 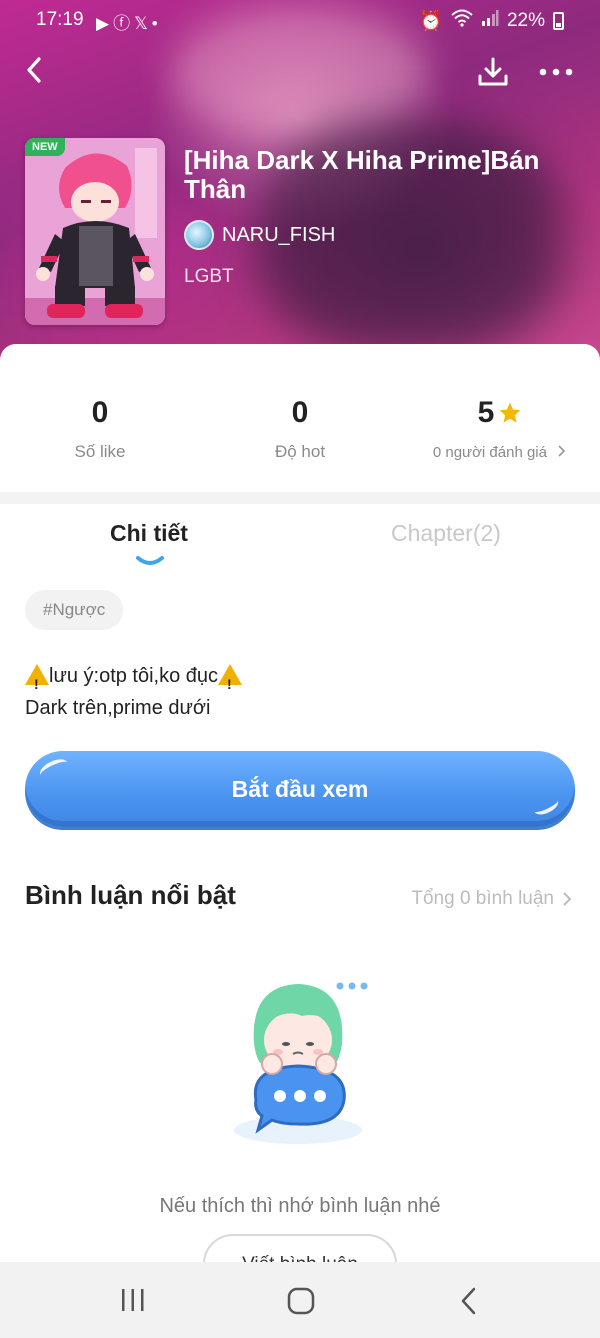 What do you see at coordinates (300, 537) in the screenshot?
I see `tab-bar: Chi tiết Chapter(2)` at bounding box center [300, 537].